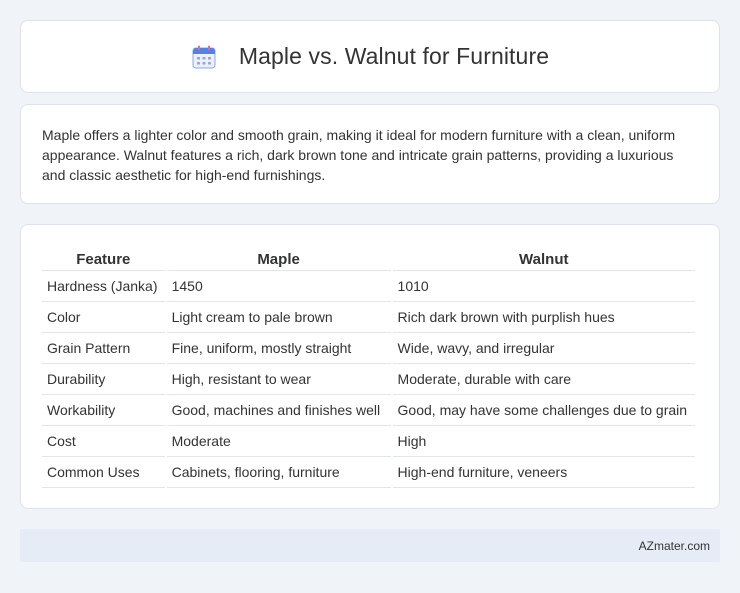  I want to click on table-row: Cost Moderate High, so click(368, 441).